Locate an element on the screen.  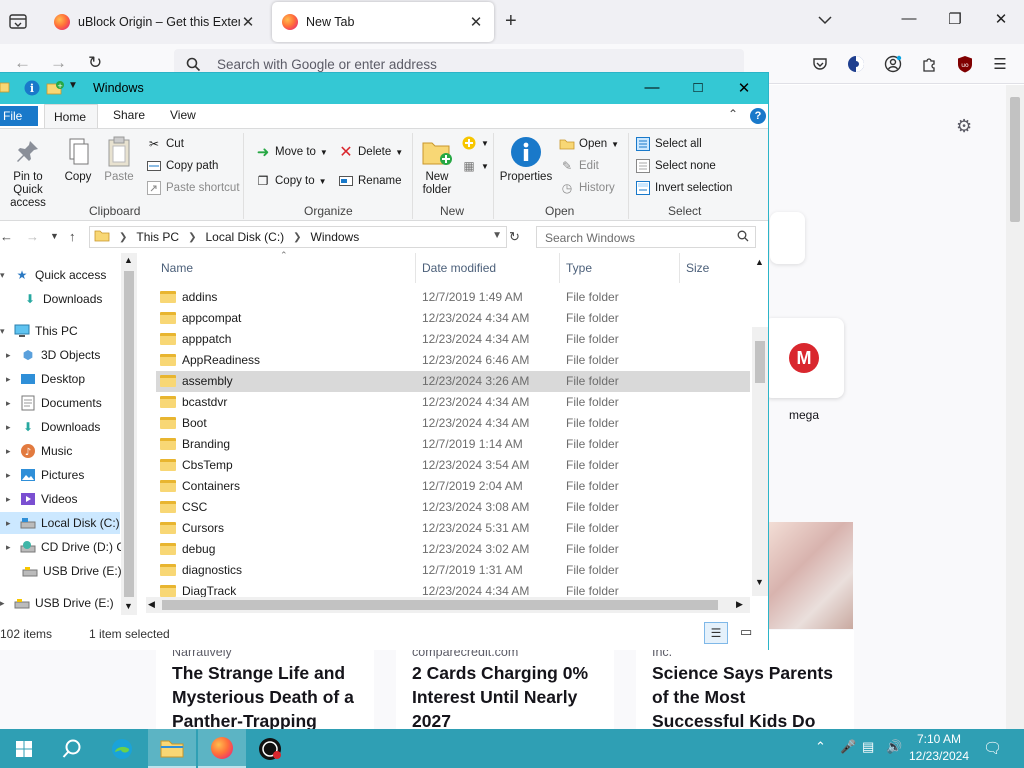
nav-item-cd-drive: ▸ CD Drive (D:) C is located at coordinates (65, 547).